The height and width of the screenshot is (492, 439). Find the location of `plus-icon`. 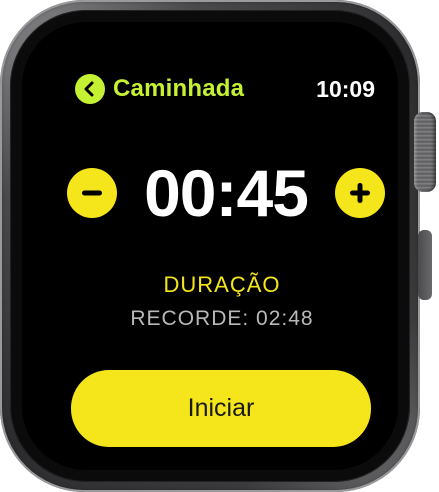

plus-icon is located at coordinates (360, 193).